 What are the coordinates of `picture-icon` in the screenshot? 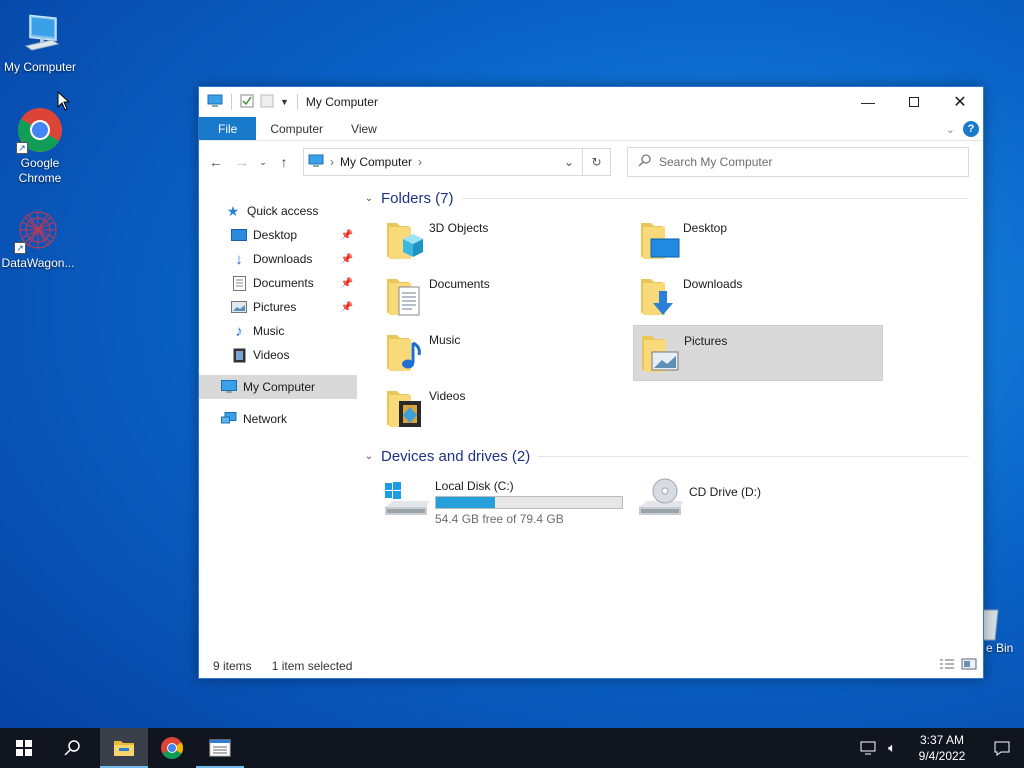 It's located at (239, 307).